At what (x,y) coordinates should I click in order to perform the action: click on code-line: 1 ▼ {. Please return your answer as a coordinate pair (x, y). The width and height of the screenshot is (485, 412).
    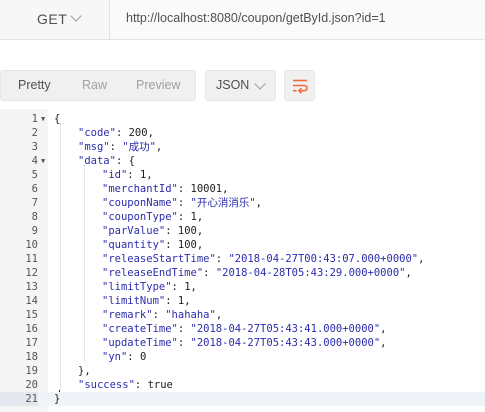
    Looking at the image, I should click on (242, 119).